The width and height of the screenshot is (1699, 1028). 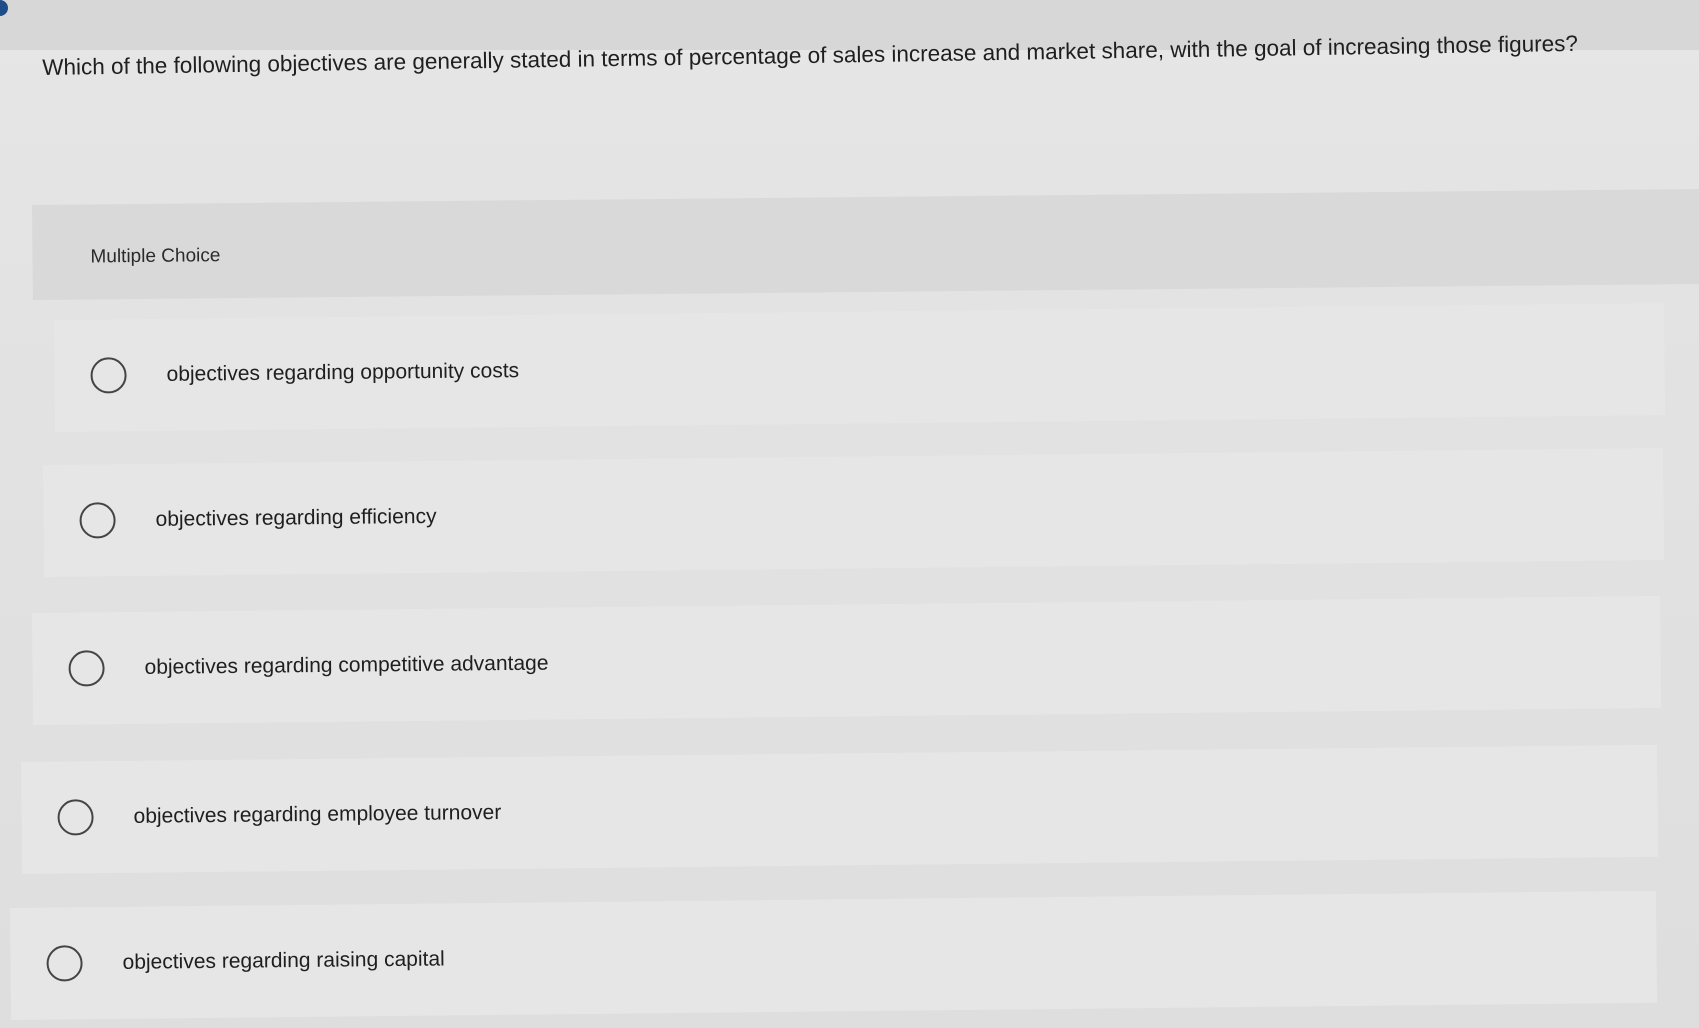 What do you see at coordinates (283, 960) in the screenshot?
I see `option-label: objectives regarding raising capital` at bounding box center [283, 960].